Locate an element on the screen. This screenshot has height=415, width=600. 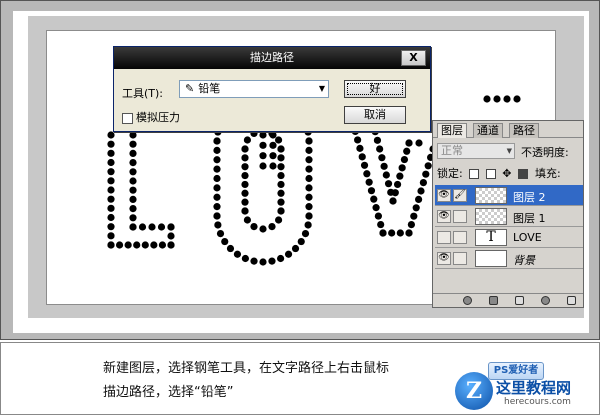
blend-row: 正常 ▼ 不透明度: is located at coordinates (509, 151).